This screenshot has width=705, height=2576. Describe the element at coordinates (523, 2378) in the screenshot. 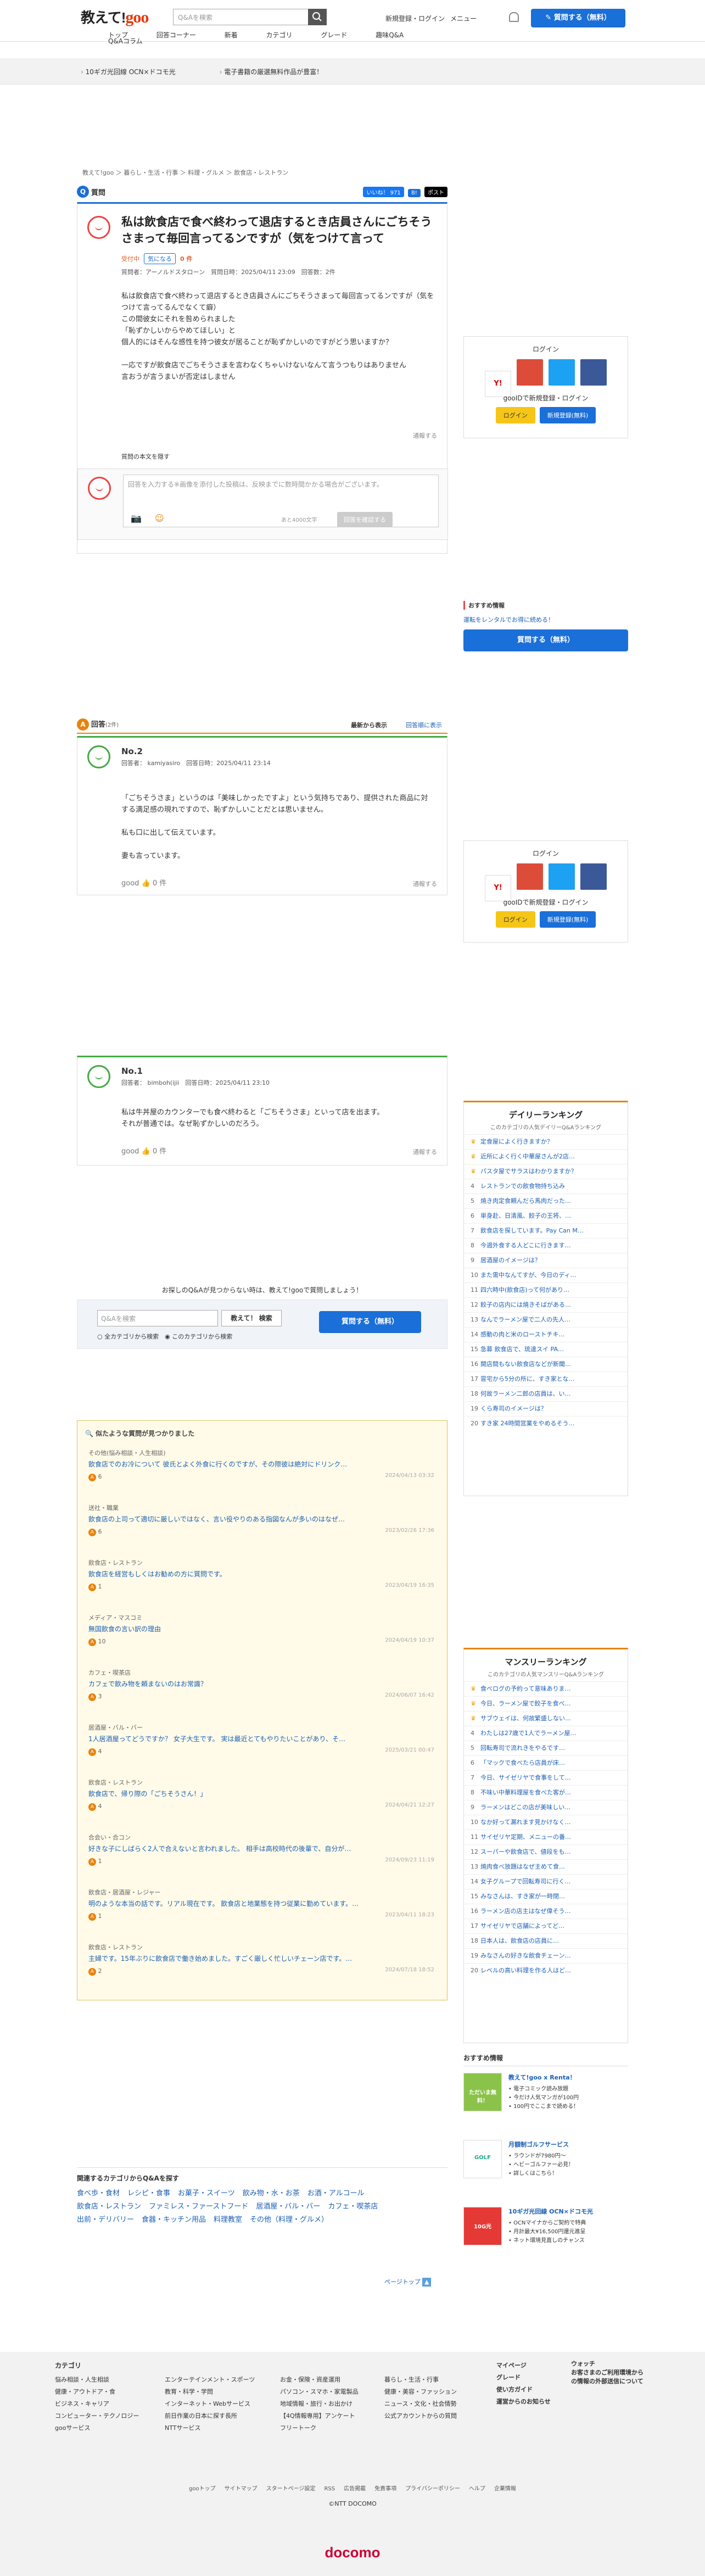

I see `footer-link: グレード` at that location.